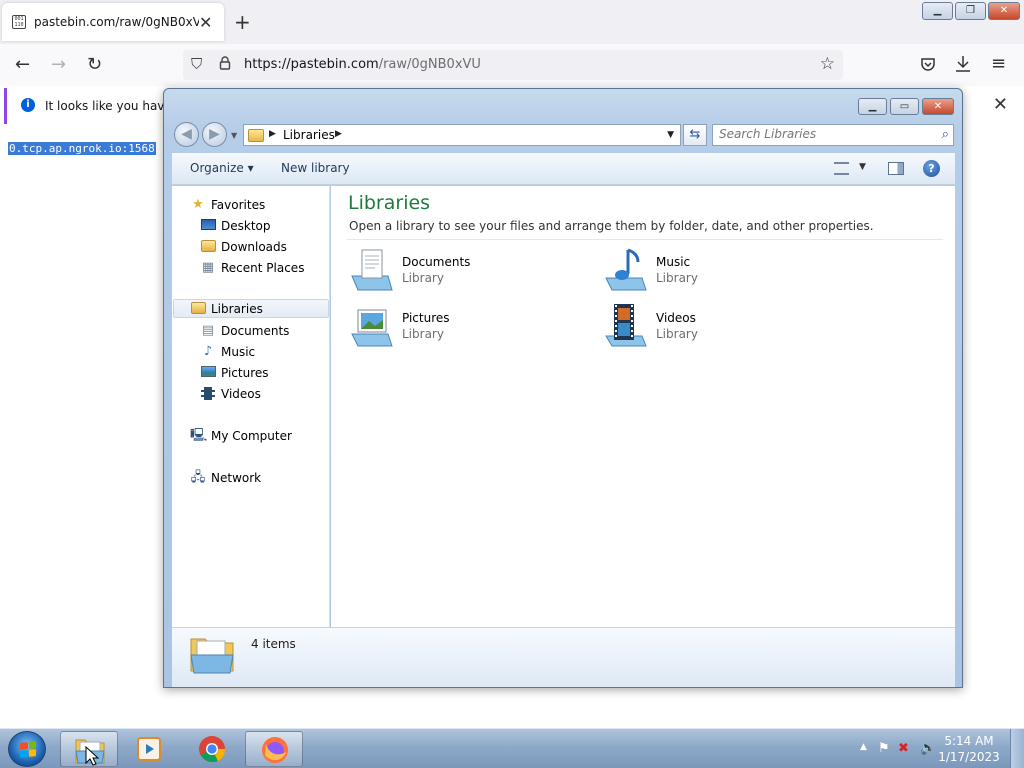 This screenshot has height=768, width=1024. I want to click on nav-label: Music, so click(238, 351).